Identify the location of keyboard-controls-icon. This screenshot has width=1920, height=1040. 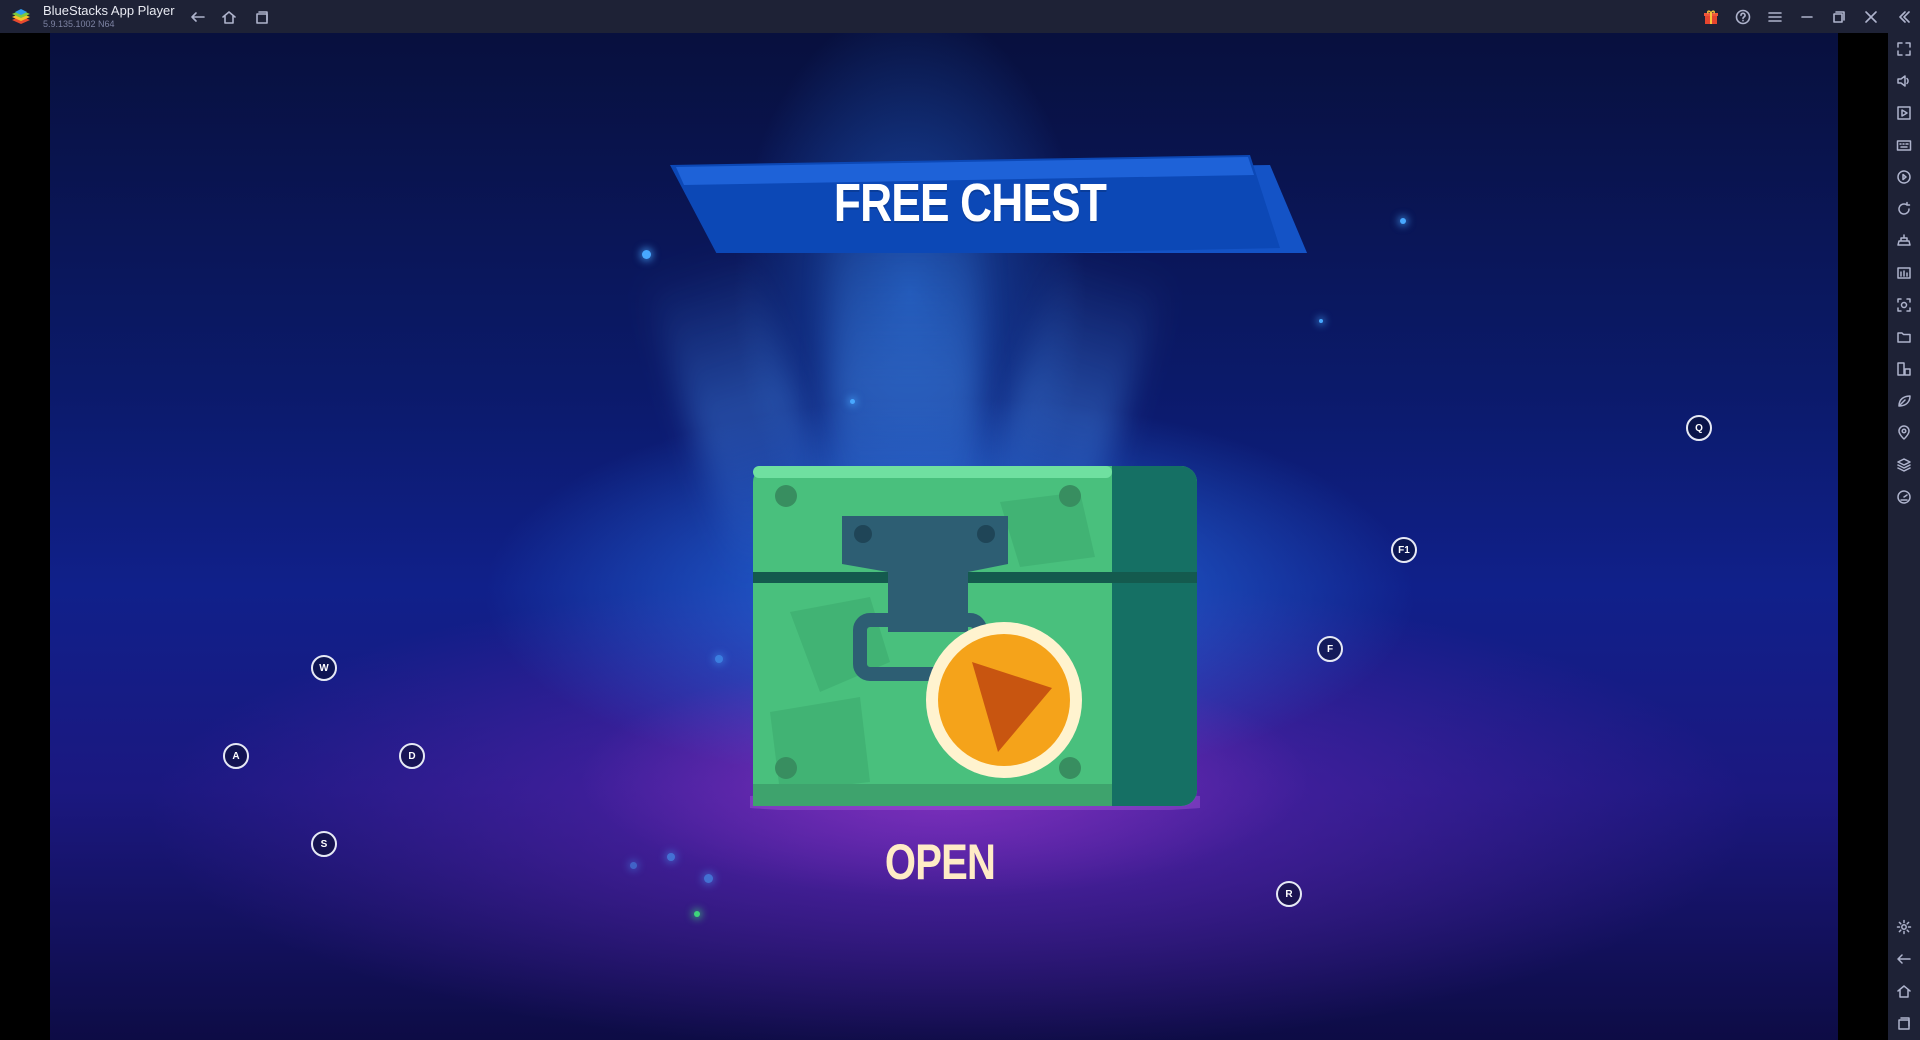
(1904, 145).